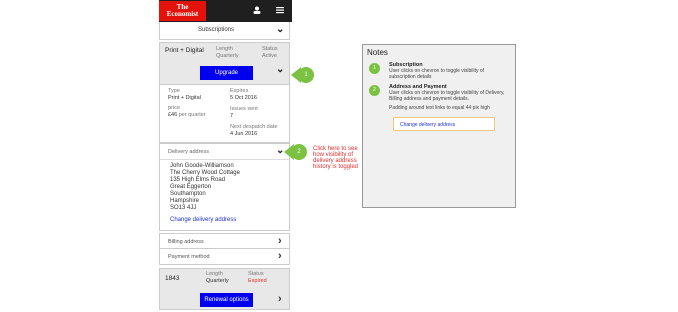  I want to click on status-value: Active, so click(269, 56).